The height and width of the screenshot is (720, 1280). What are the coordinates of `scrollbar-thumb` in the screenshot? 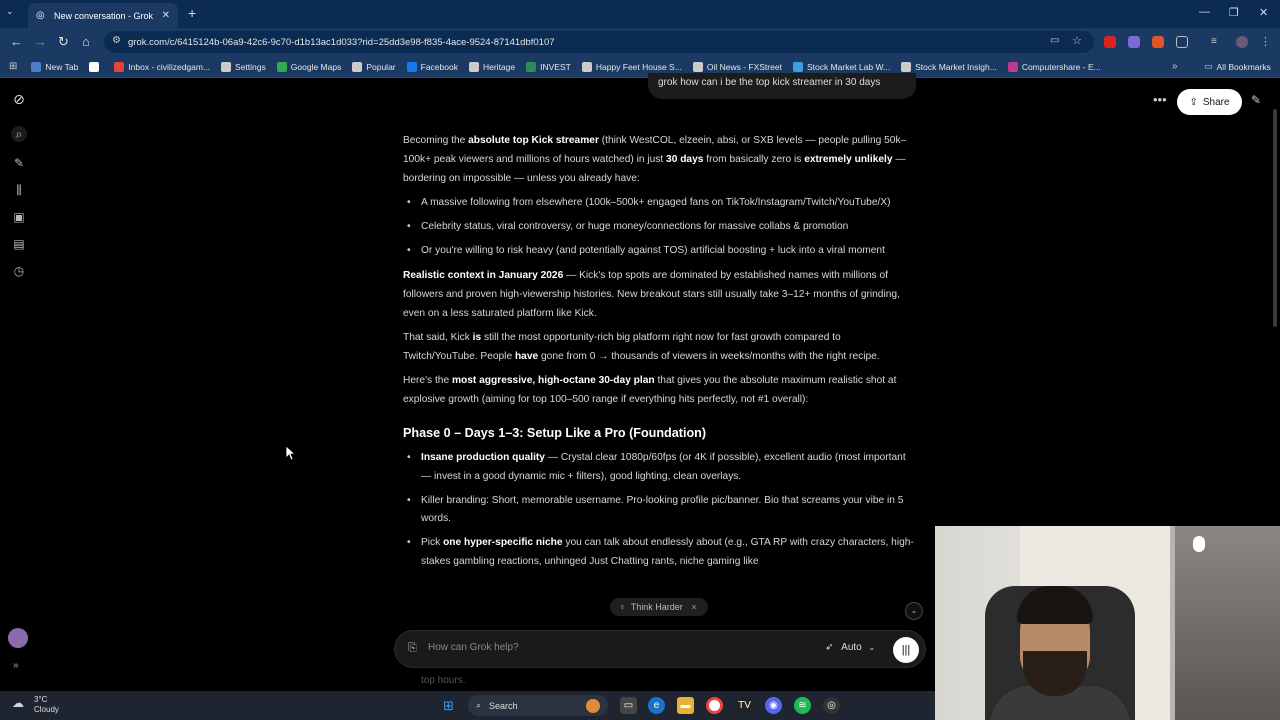 It's located at (1275, 218).